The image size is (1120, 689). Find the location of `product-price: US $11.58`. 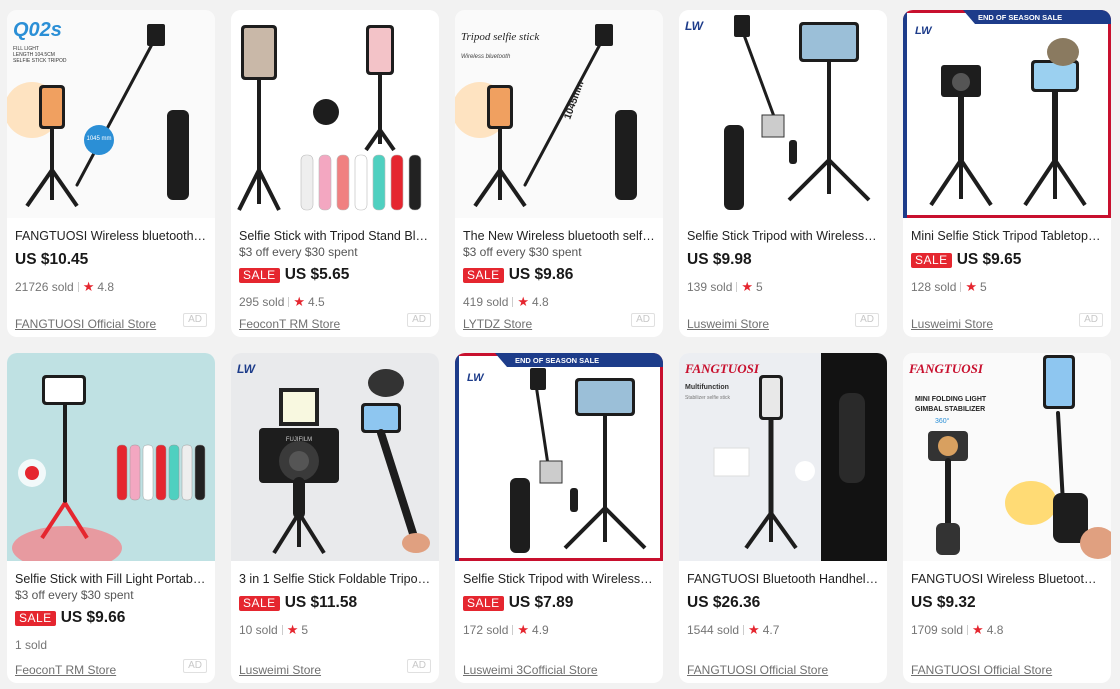

product-price: US $11.58 is located at coordinates (321, 602).